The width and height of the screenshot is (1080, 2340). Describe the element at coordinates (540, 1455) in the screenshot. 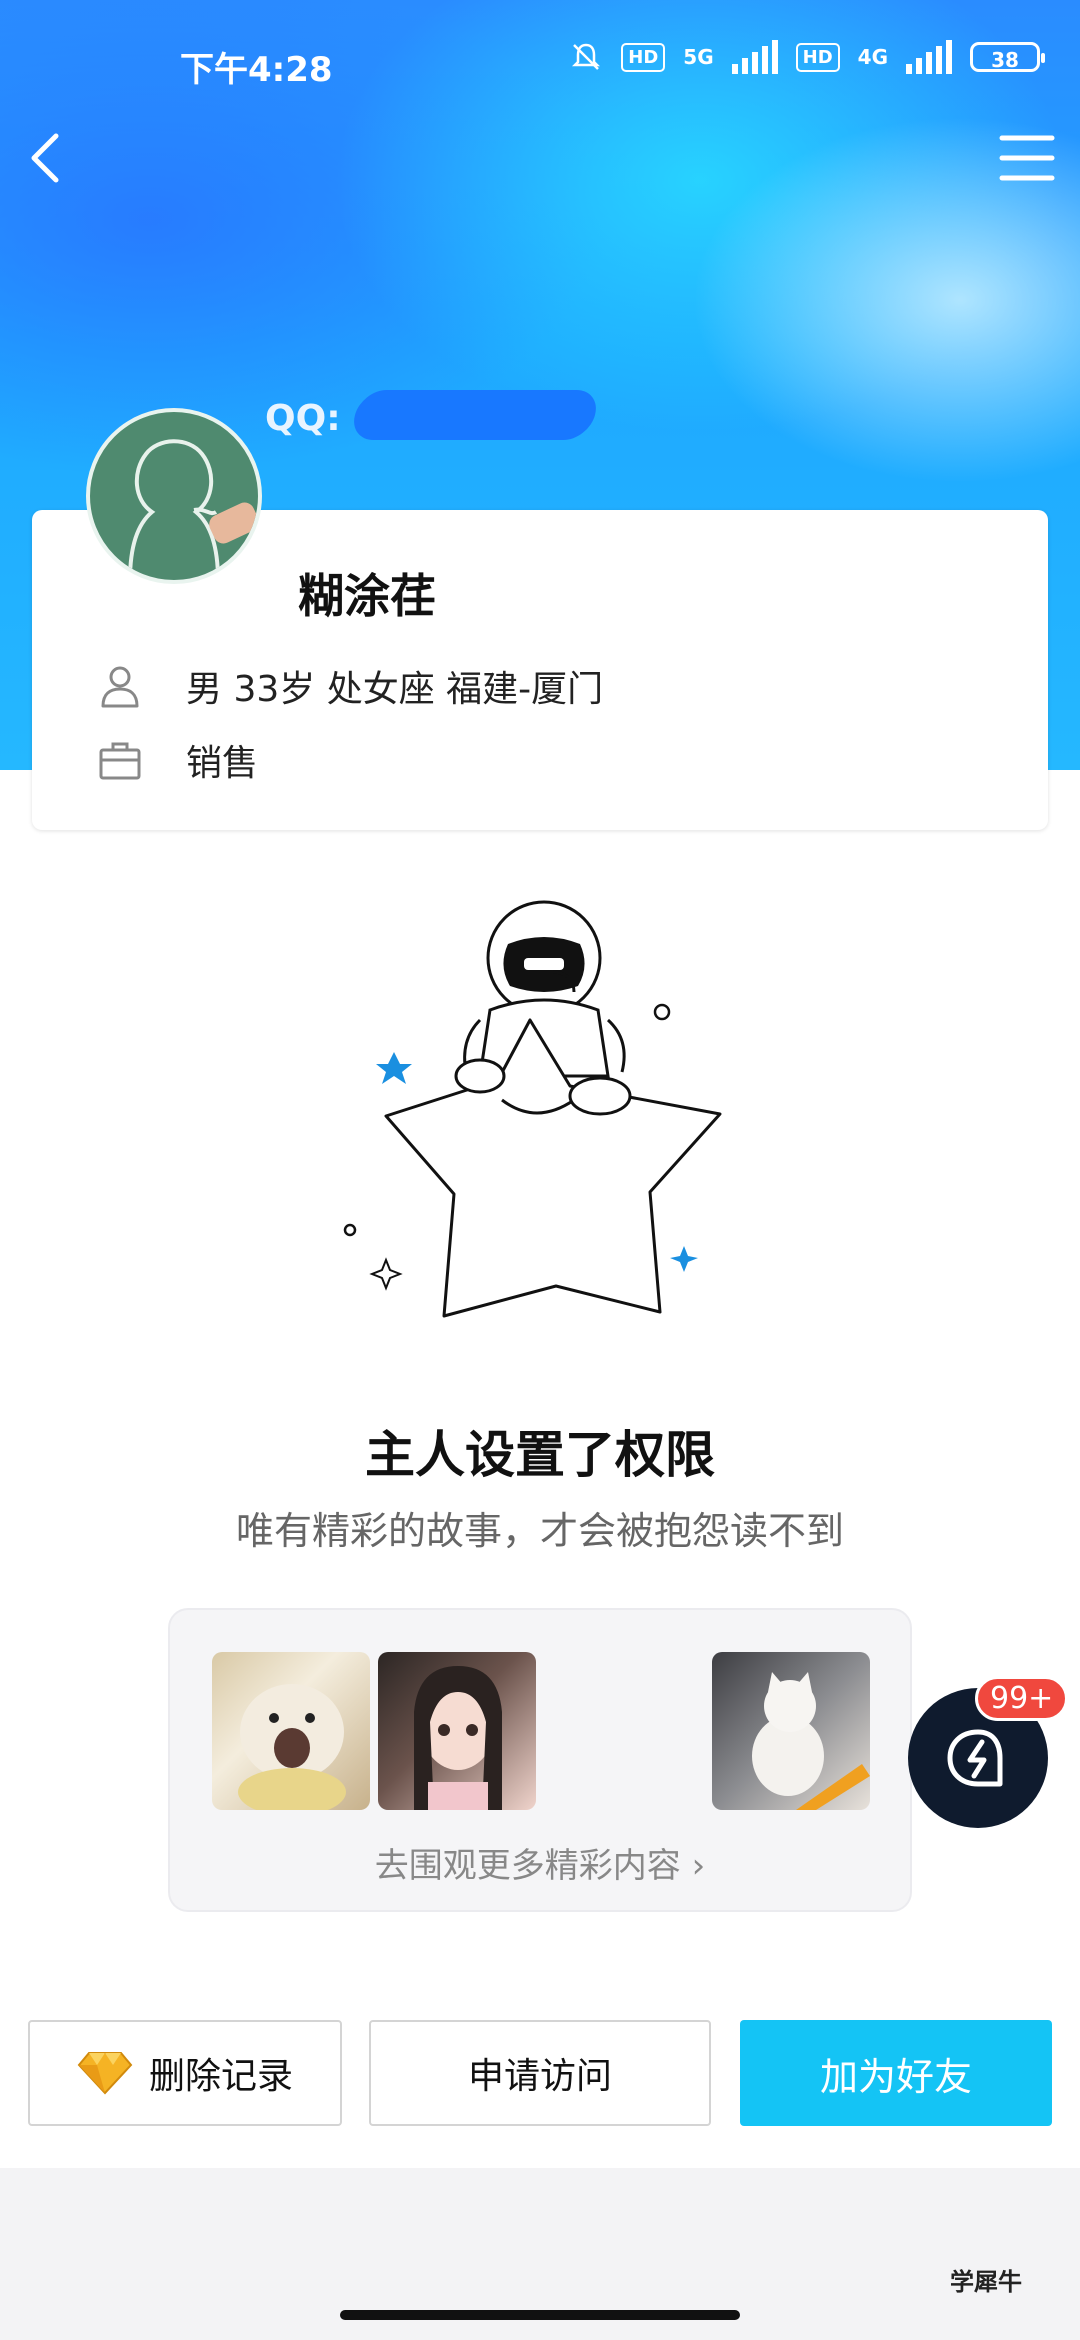

I see `privacy-title: 主人设置了权限` at that location.